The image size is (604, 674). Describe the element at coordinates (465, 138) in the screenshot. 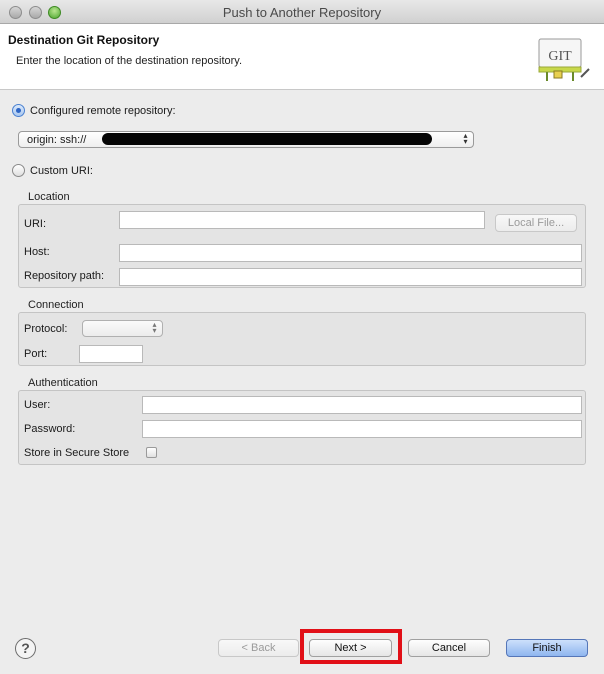

I see `updown-arrows-icon: ▴ ▾` at that location.